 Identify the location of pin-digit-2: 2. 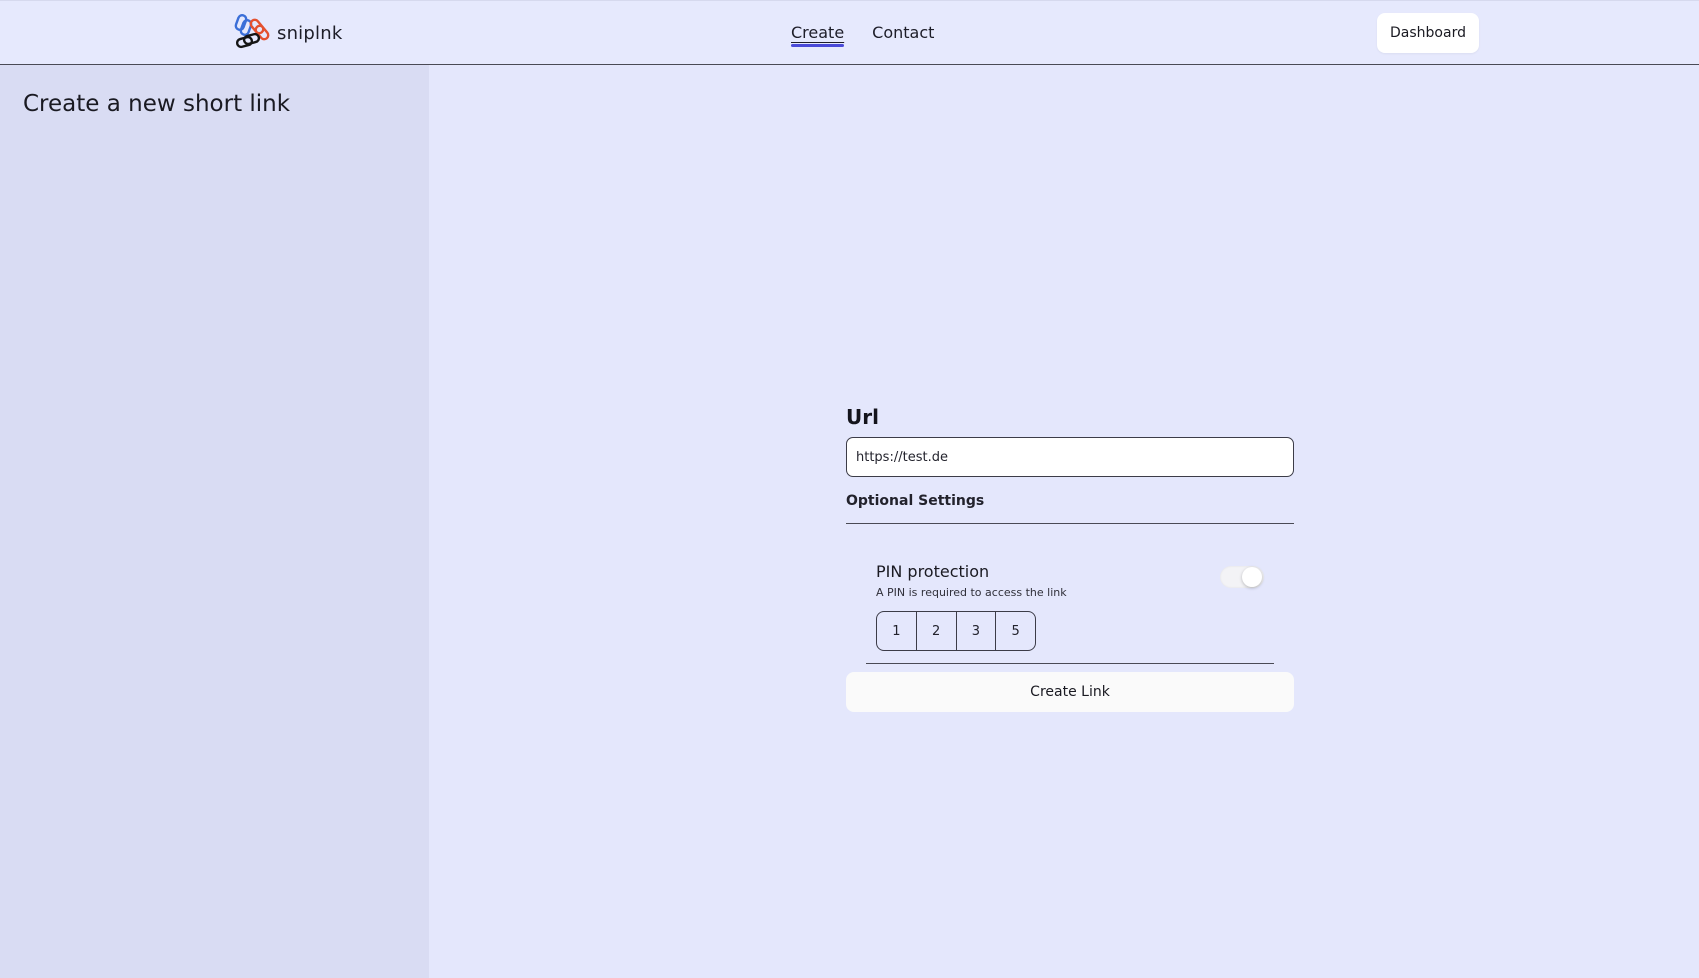
(937, 631).